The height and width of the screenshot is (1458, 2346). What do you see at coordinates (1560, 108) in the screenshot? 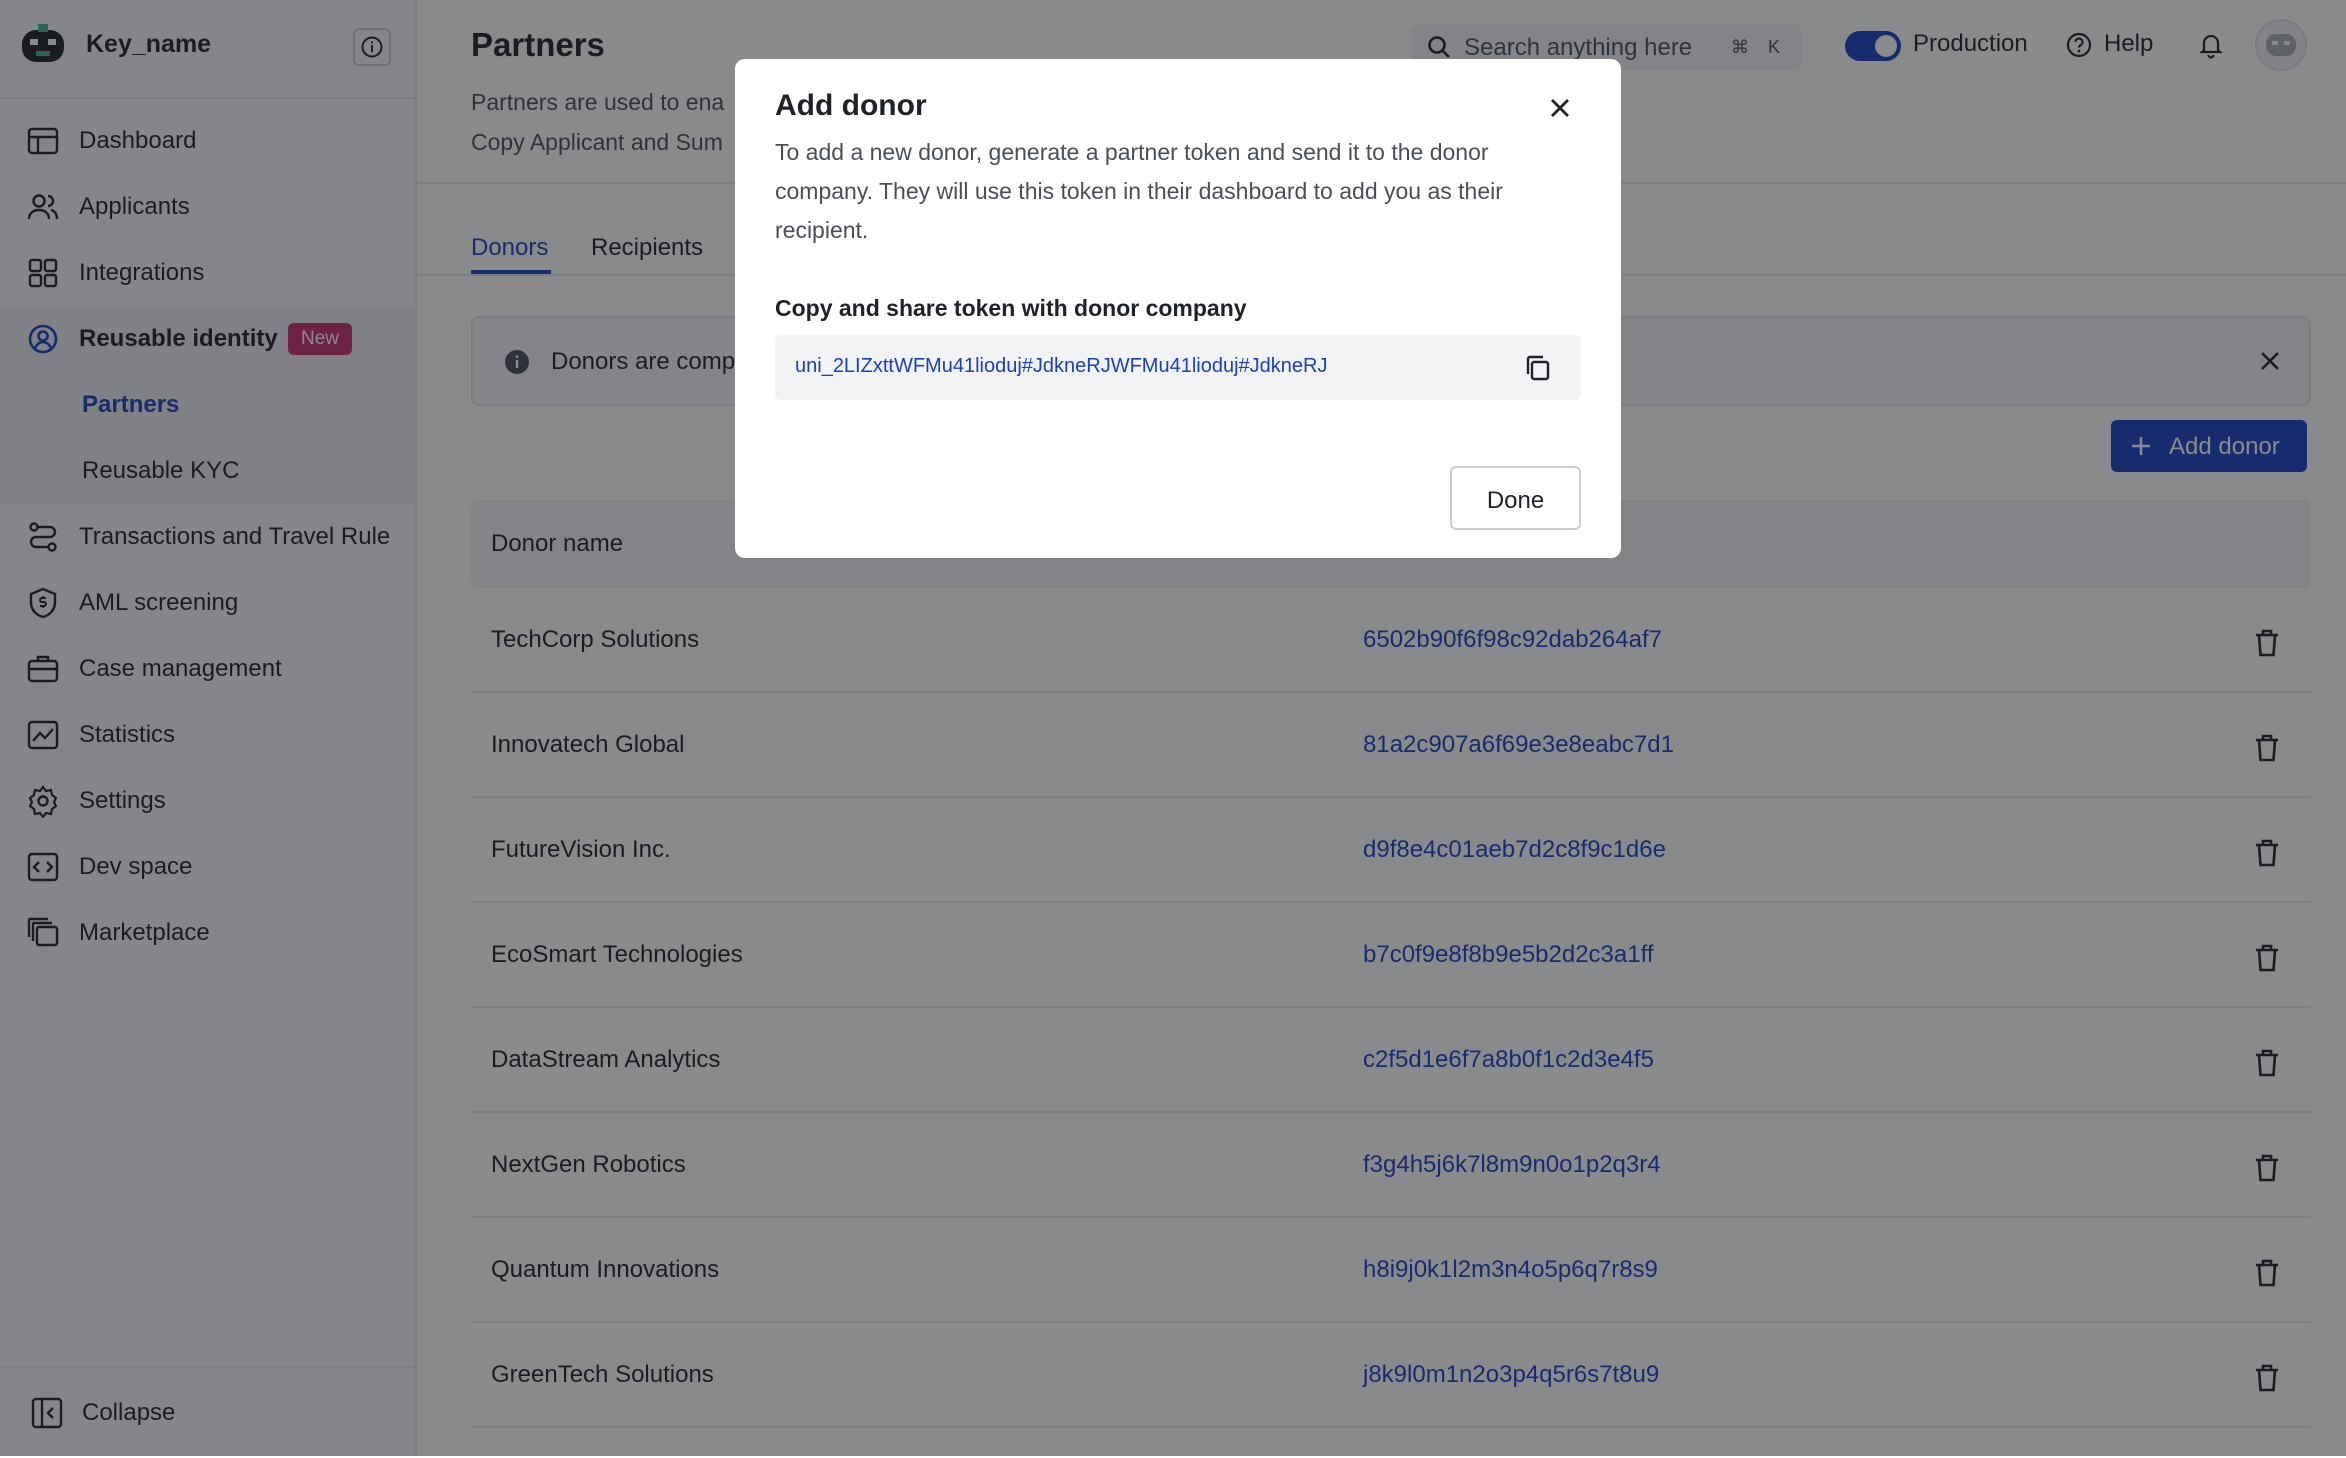
I see `close-icon` at bounding box center [1560, 108].